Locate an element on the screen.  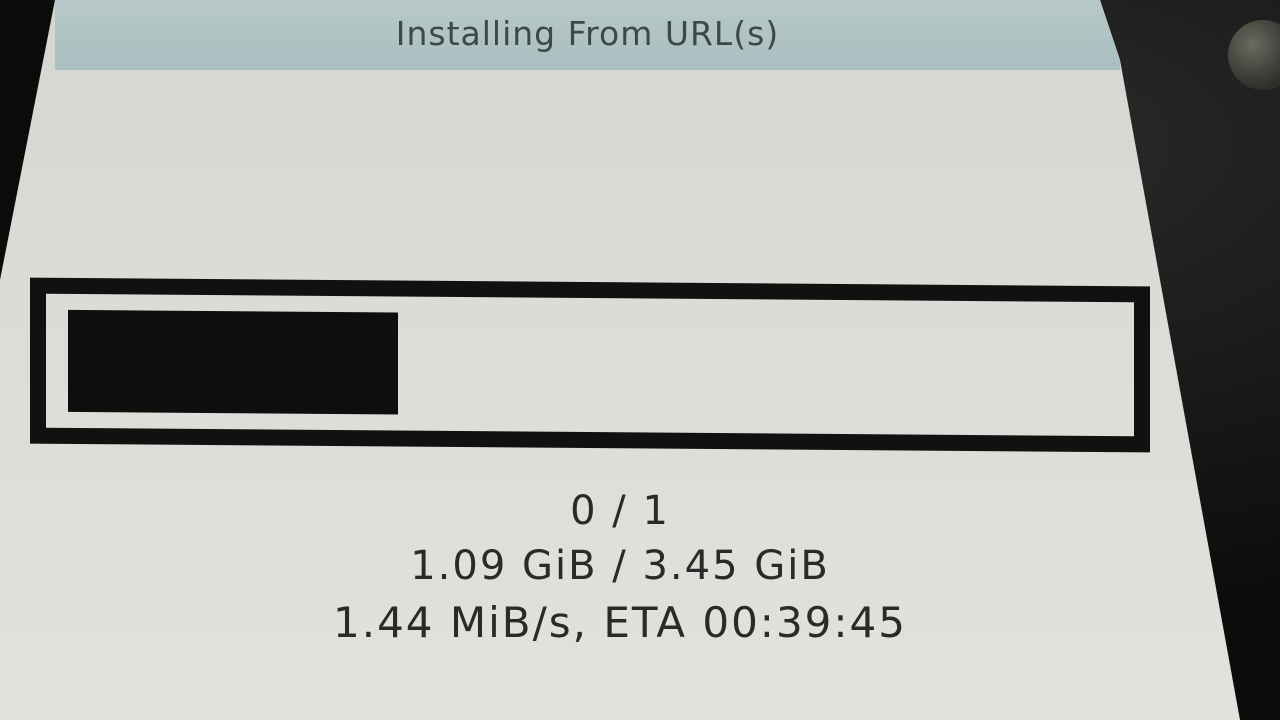
progress-fill is located at coordinates (233, 362).